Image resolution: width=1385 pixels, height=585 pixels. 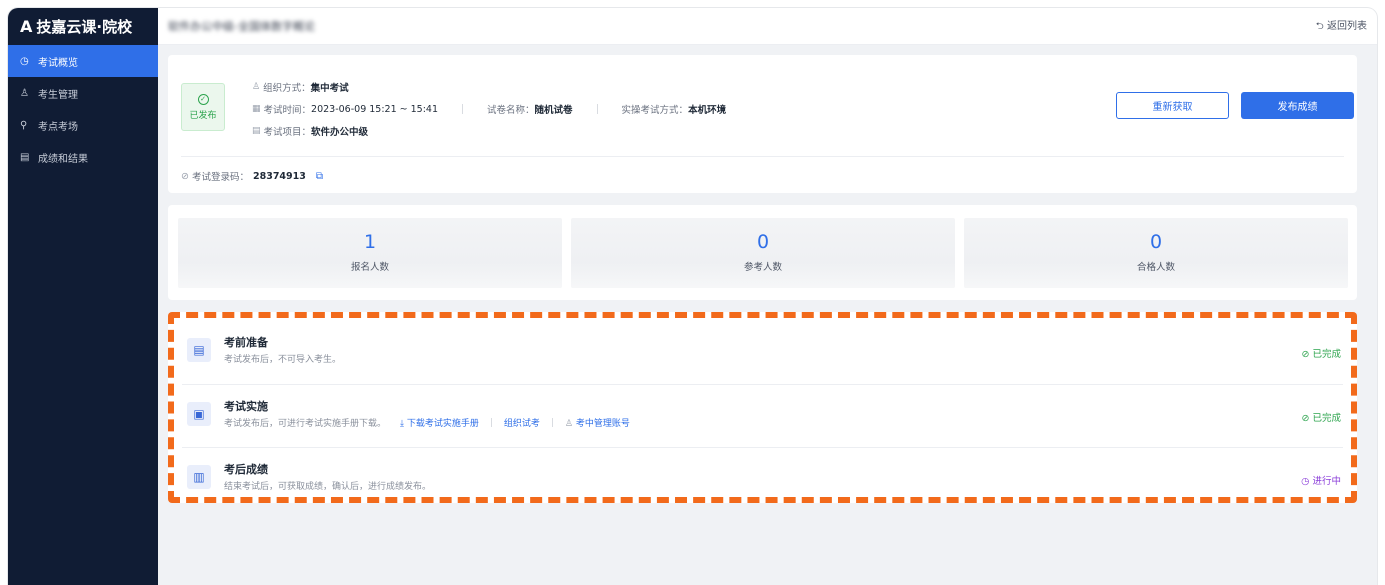 I want to click on practical-mode-label: 实操考试方式：, so click(x=655, y=110).